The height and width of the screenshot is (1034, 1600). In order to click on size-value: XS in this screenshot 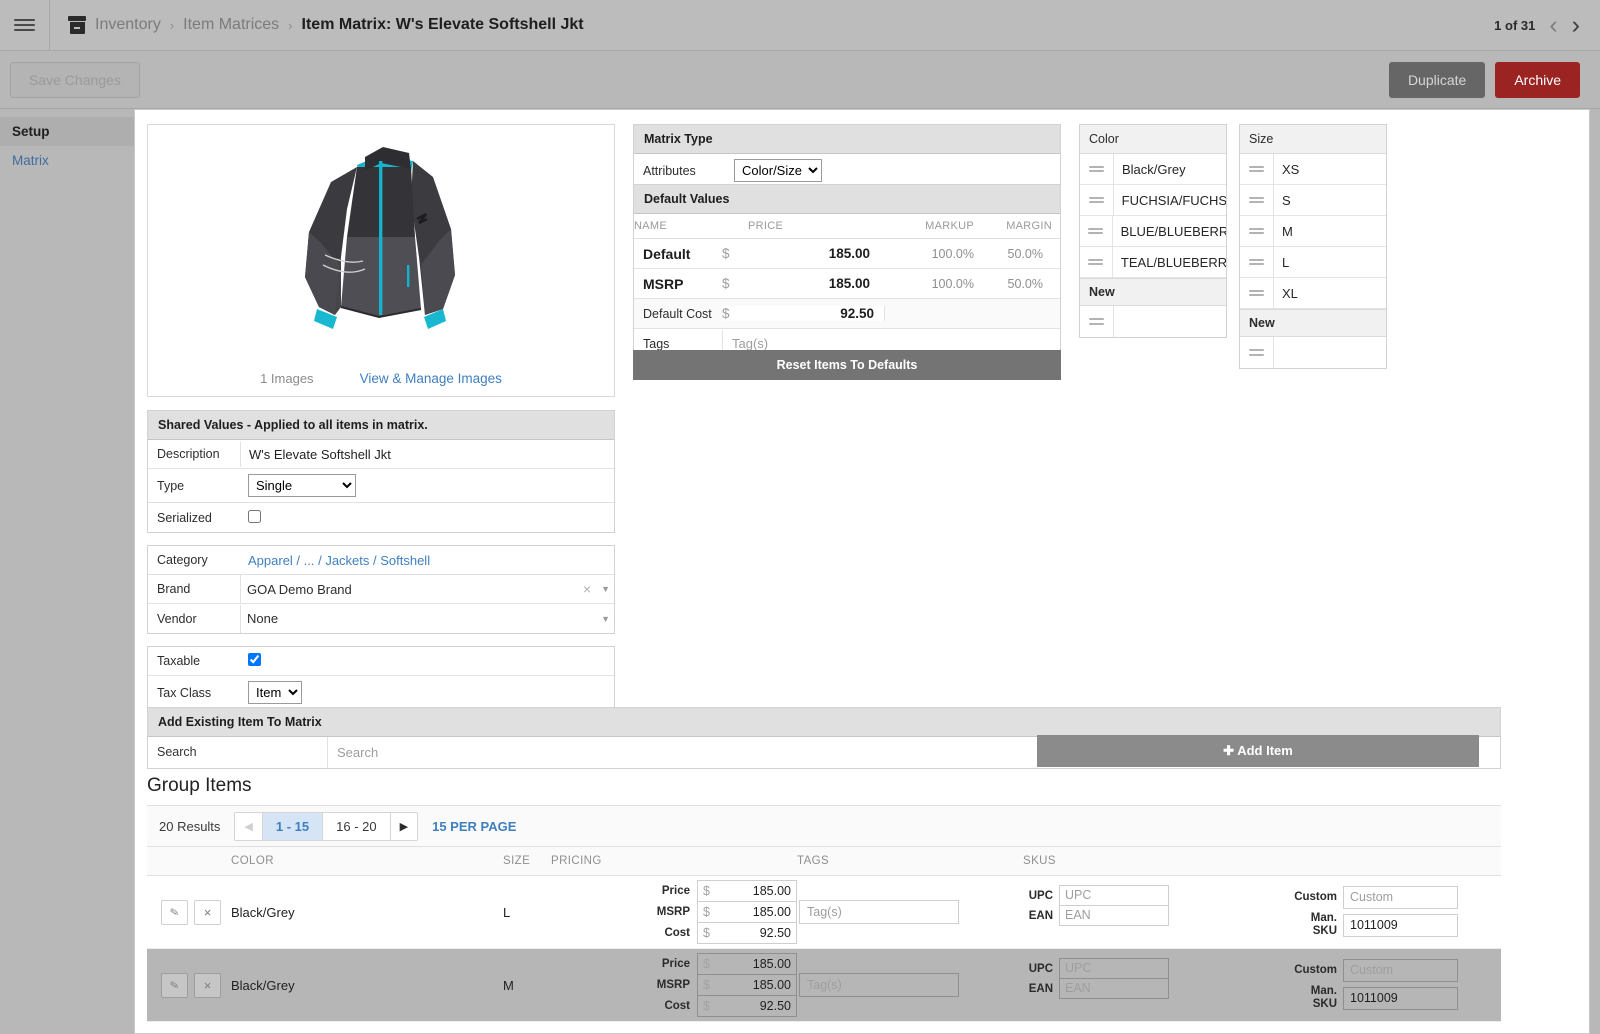, I will do `click(1291, 169)`.